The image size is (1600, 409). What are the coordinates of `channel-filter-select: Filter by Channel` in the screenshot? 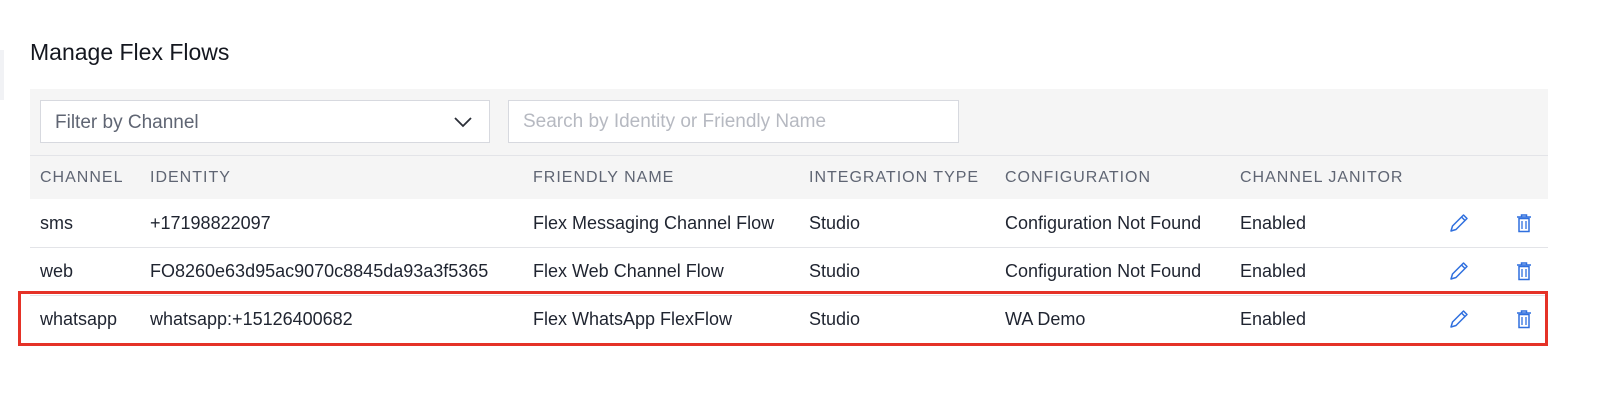 It's located at (265, 121).